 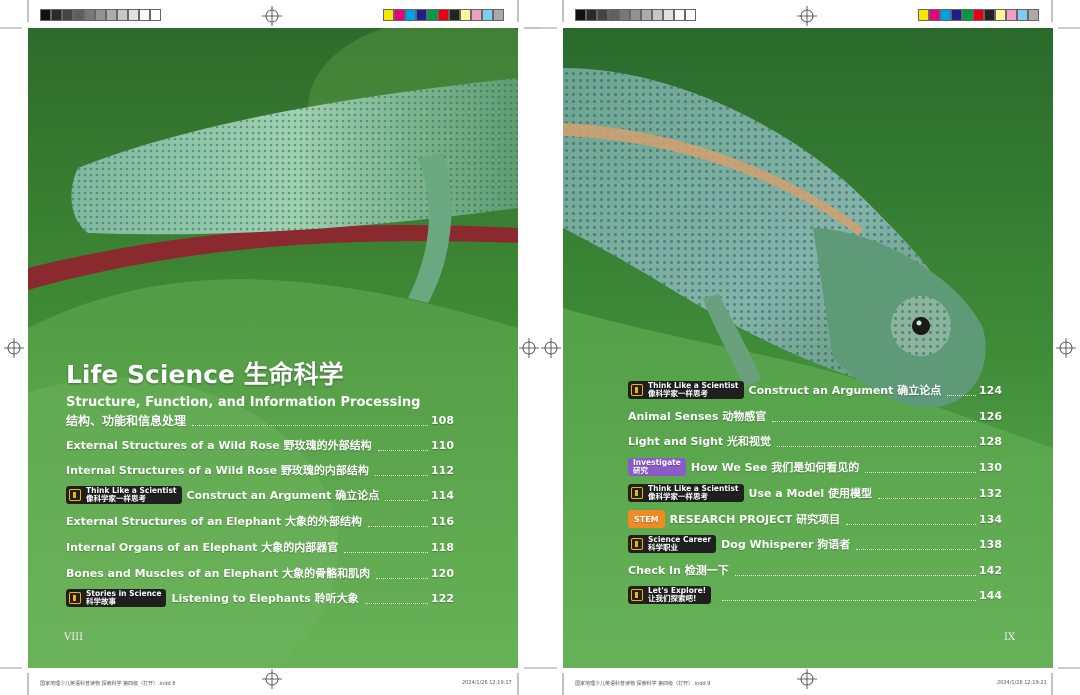 What do you see at coordinates (1022, 683) in the screenshot?
I see `print-timestamp: 2024/1/26 12:19:21` at bounding box center [1022, 683].